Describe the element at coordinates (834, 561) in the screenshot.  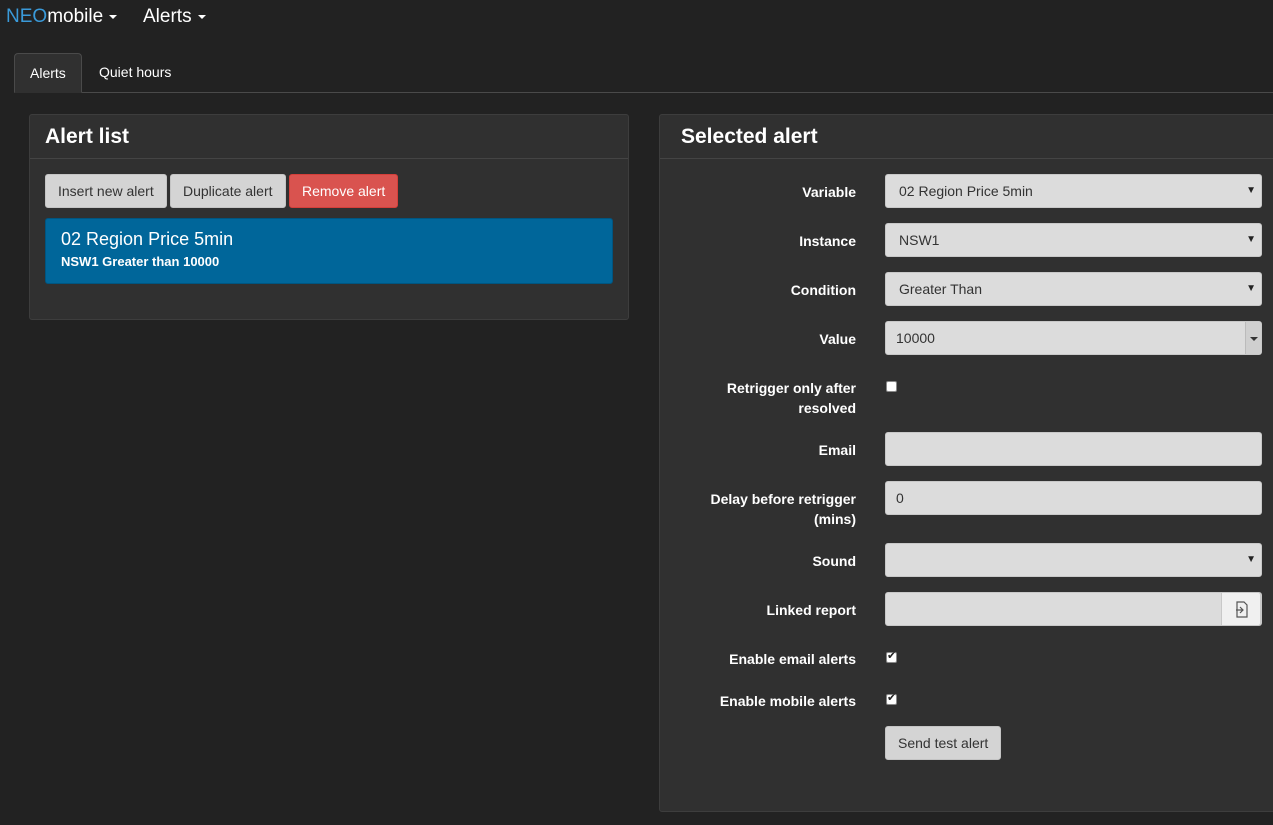
I see `sound-label: Sound` at that location.